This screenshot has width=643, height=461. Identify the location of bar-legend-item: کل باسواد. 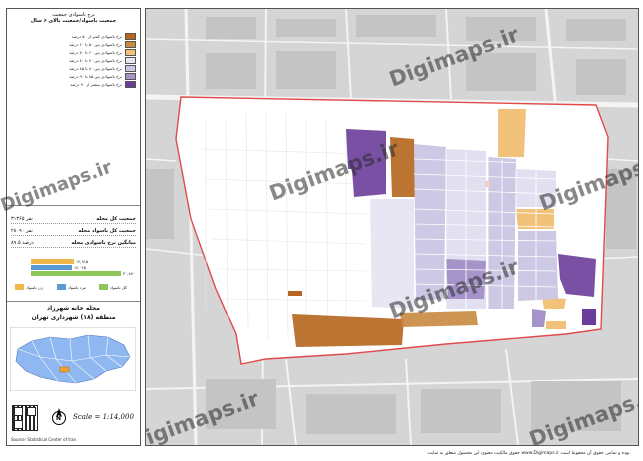
(113, 287).